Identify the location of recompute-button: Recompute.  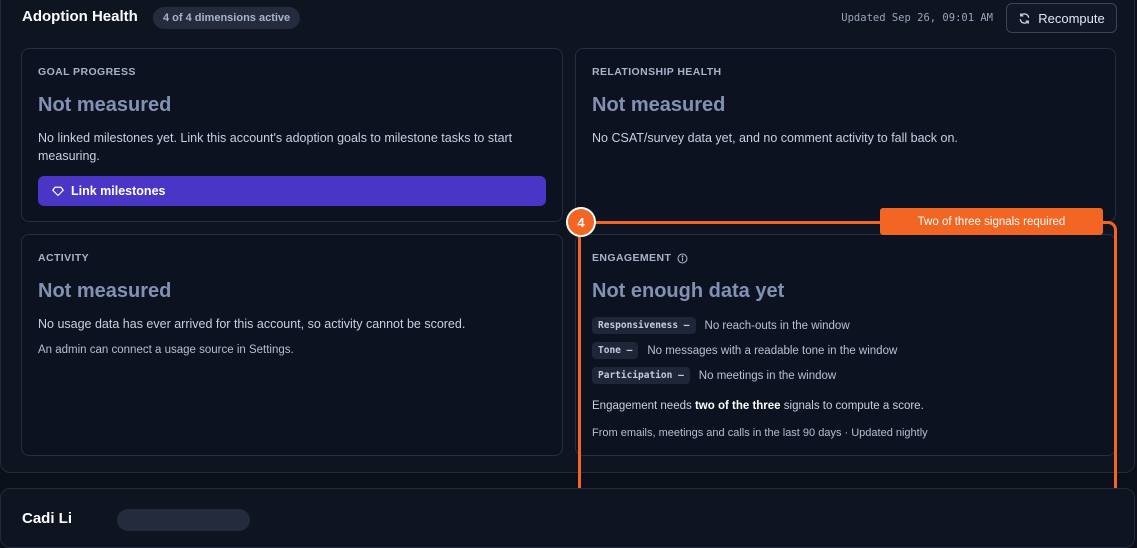
(1061, 18).